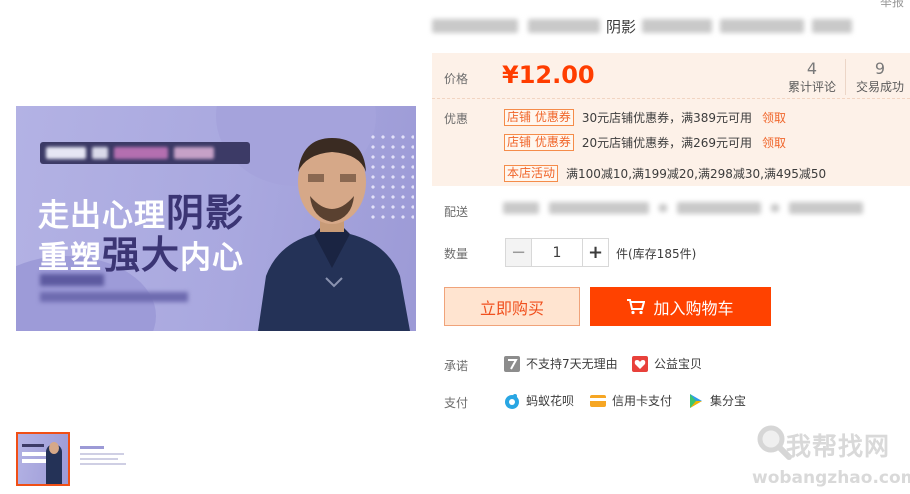  Describe the element at coordinates (572, 364) in the screenshot. I see `promise-text: 不支持7天无理由` at that location.